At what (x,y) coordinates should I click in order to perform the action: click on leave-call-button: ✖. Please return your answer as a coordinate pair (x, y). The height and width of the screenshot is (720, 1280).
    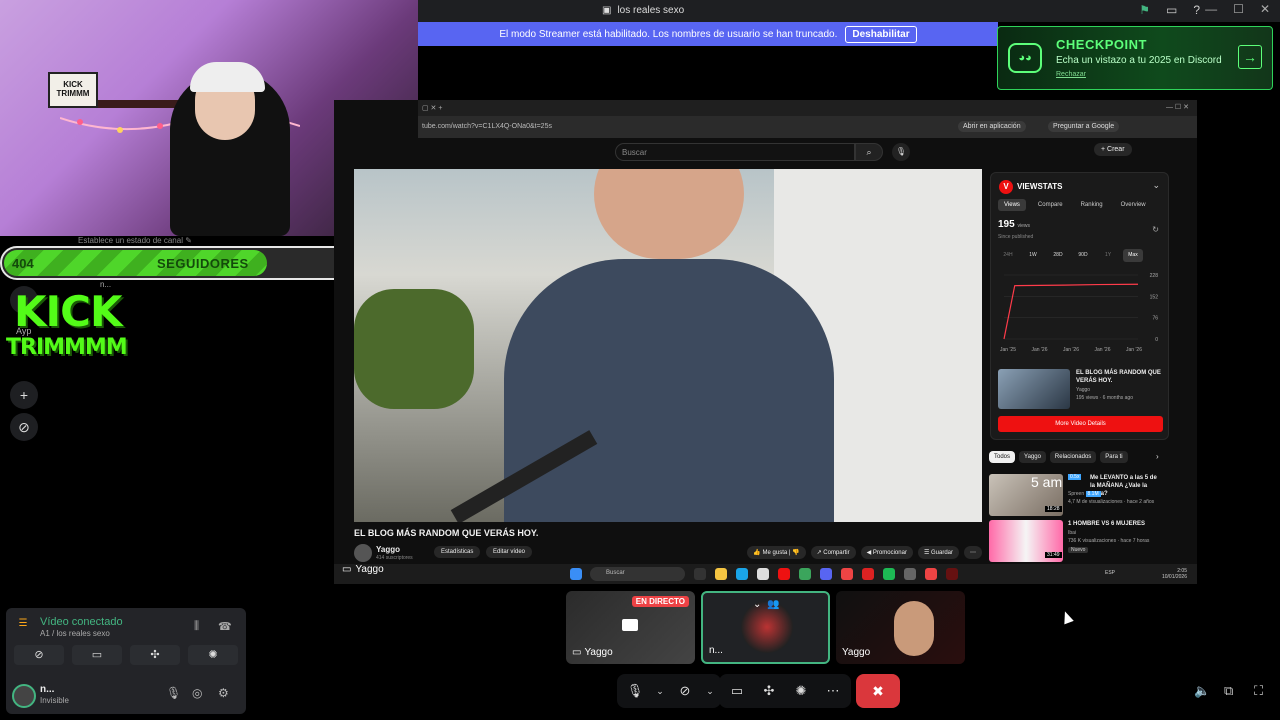
    Looking at the image, I should click on (878, 691).